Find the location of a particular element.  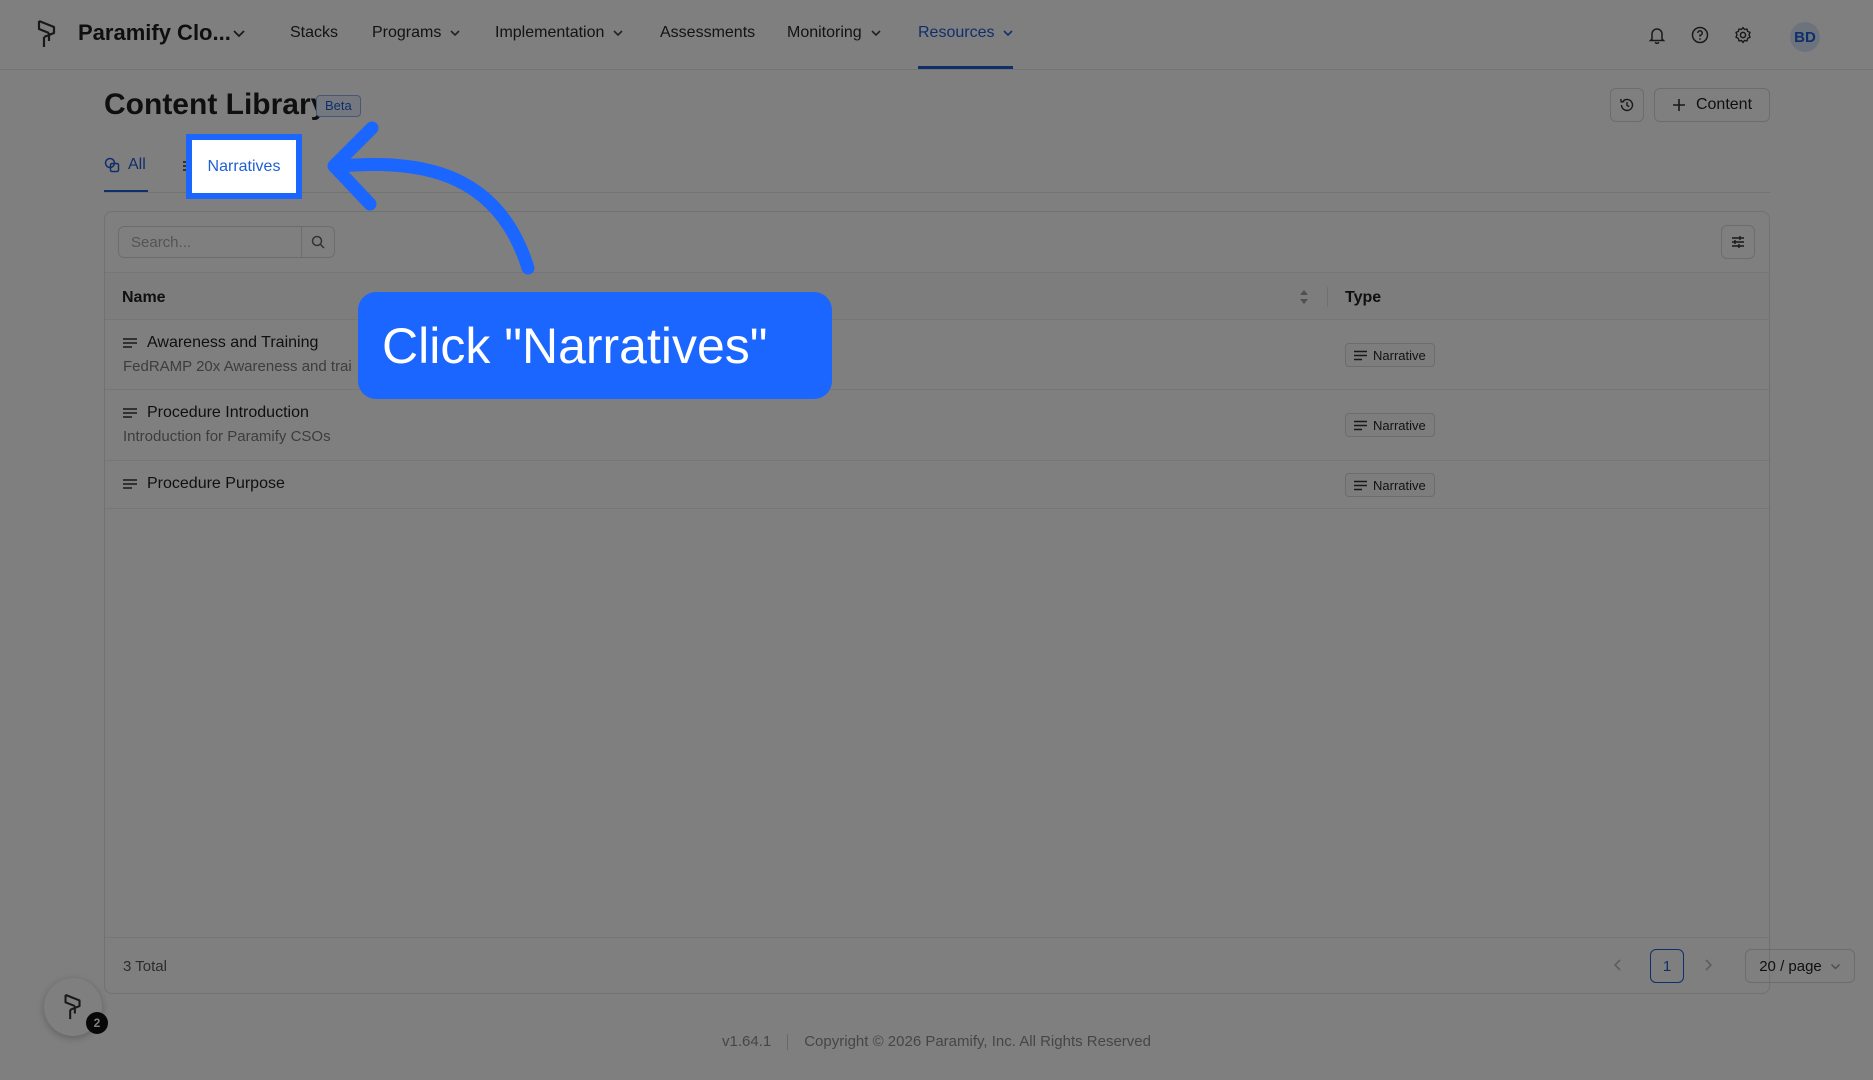

row-title: Awareness and Training is located at coordinates (220, 343).